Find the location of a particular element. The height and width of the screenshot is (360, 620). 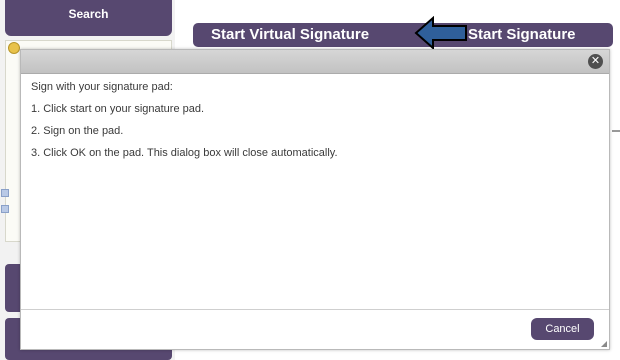

instruction-step-2: 2. Sign on the pad. is located at coordinates (77, 131).